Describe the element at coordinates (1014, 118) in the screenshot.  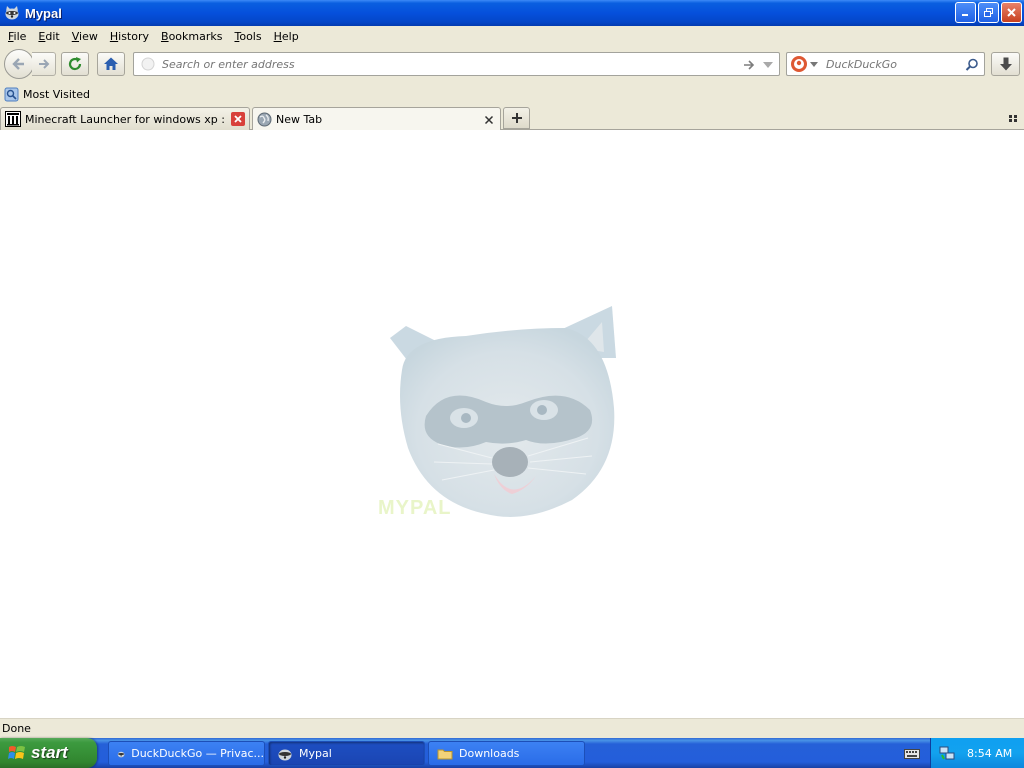
I see `list-all-tabs-icon` at that location.